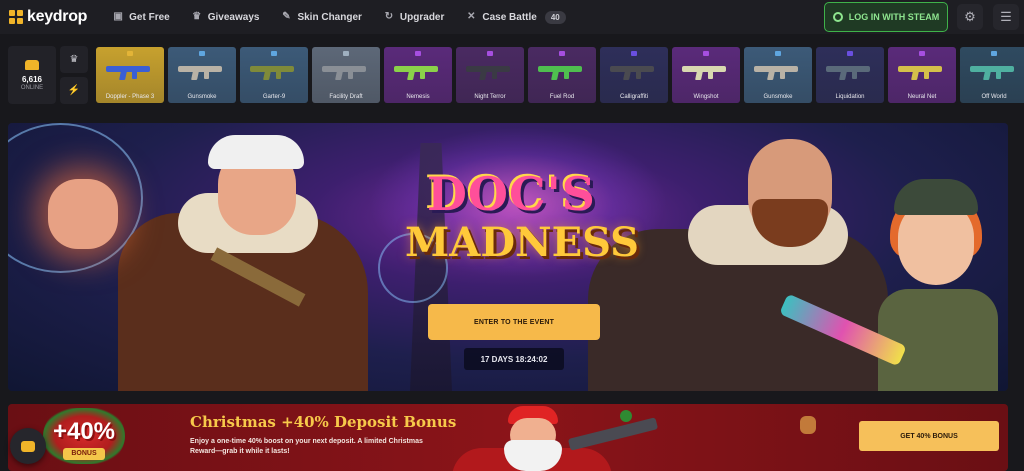 The image size is (1024, 471). I want to click on swords-icon: ✕, so click(471, 16).